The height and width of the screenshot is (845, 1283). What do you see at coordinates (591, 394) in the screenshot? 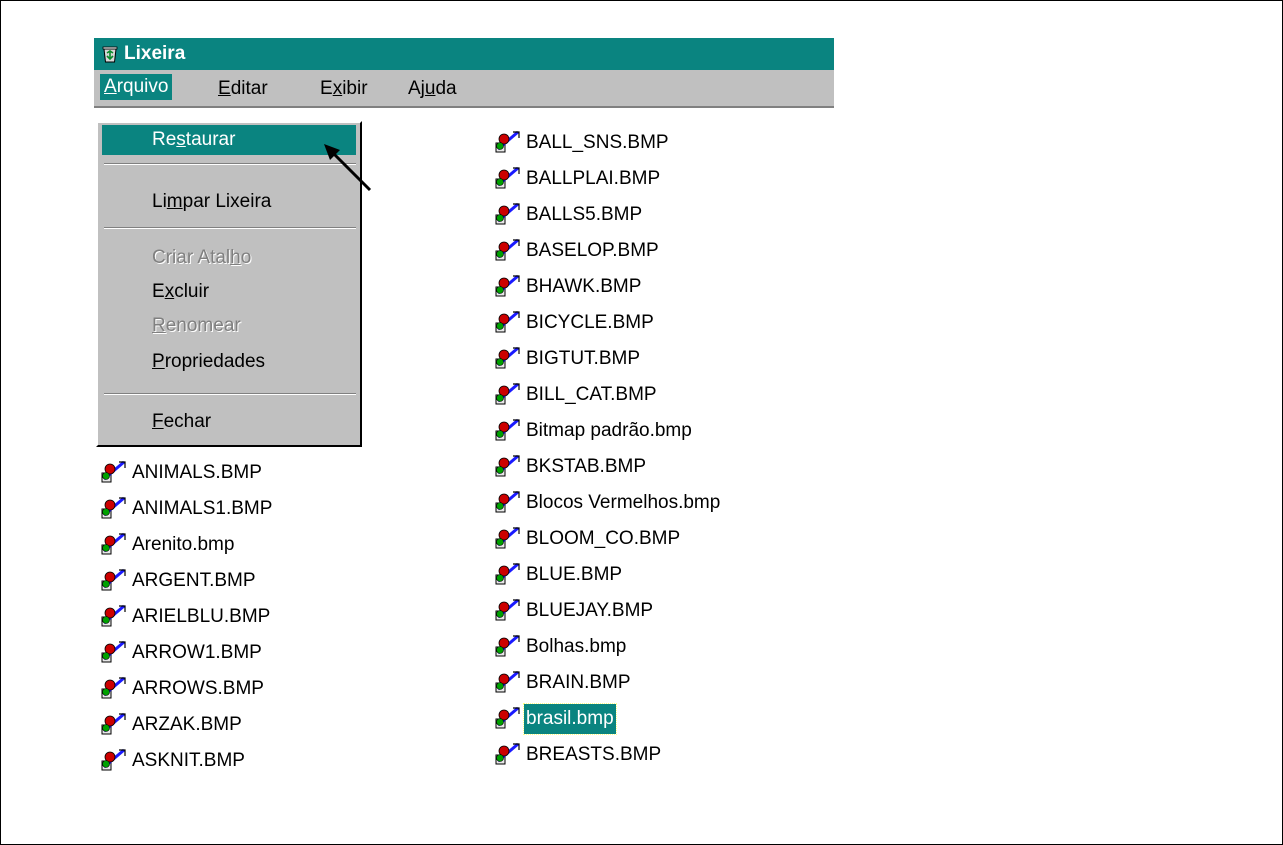
I see `file-name: BILL_CAT.BMP` at bounding box center [591, 394].